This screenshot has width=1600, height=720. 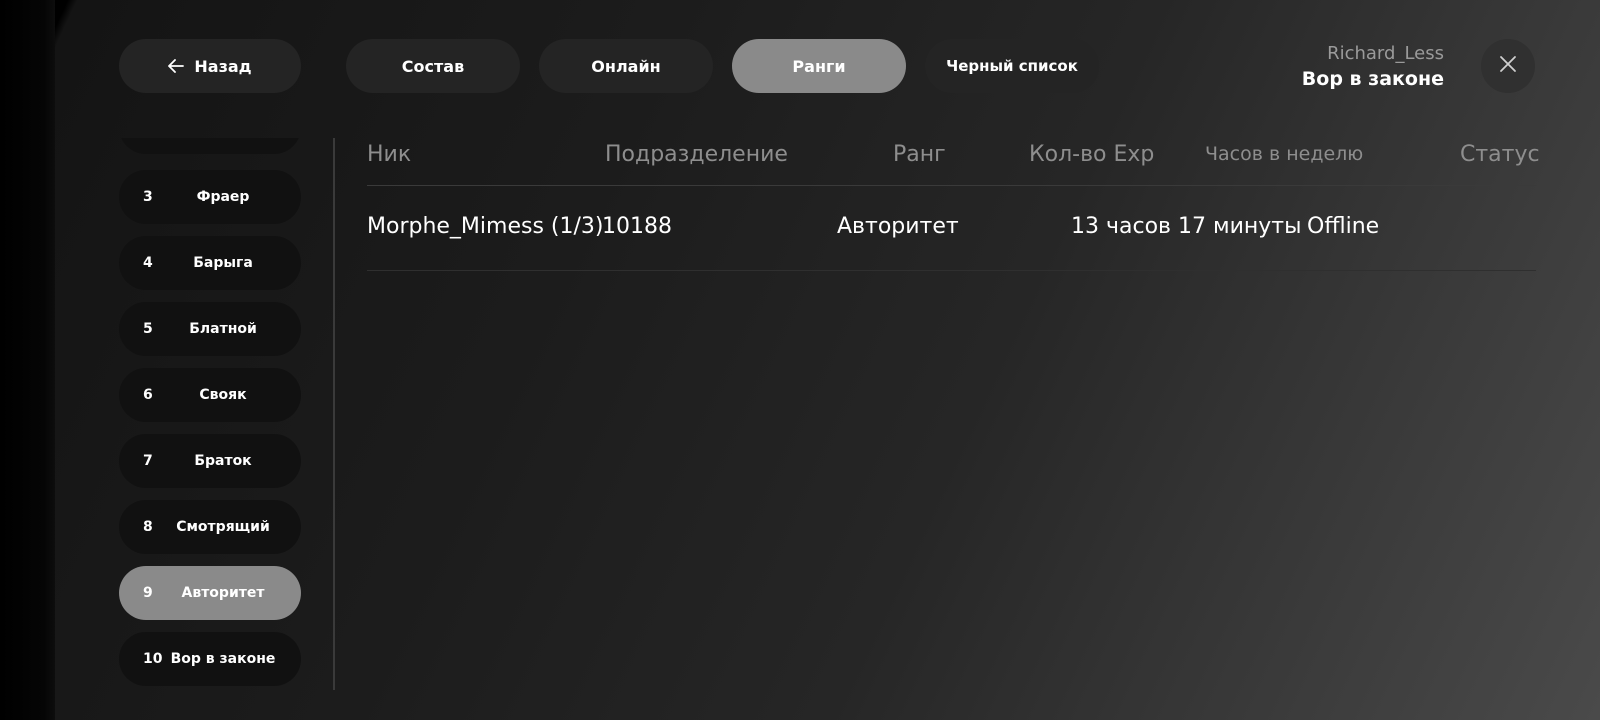 What do you see at coordinates (334, 414) in the screenshot?
I see `sidebar-divider` at bounding box center [334, 414].